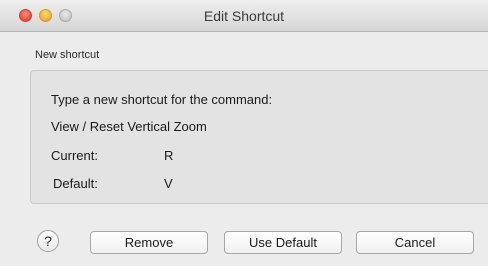  I want to click on remove-button: Remove, so click(149, 242).